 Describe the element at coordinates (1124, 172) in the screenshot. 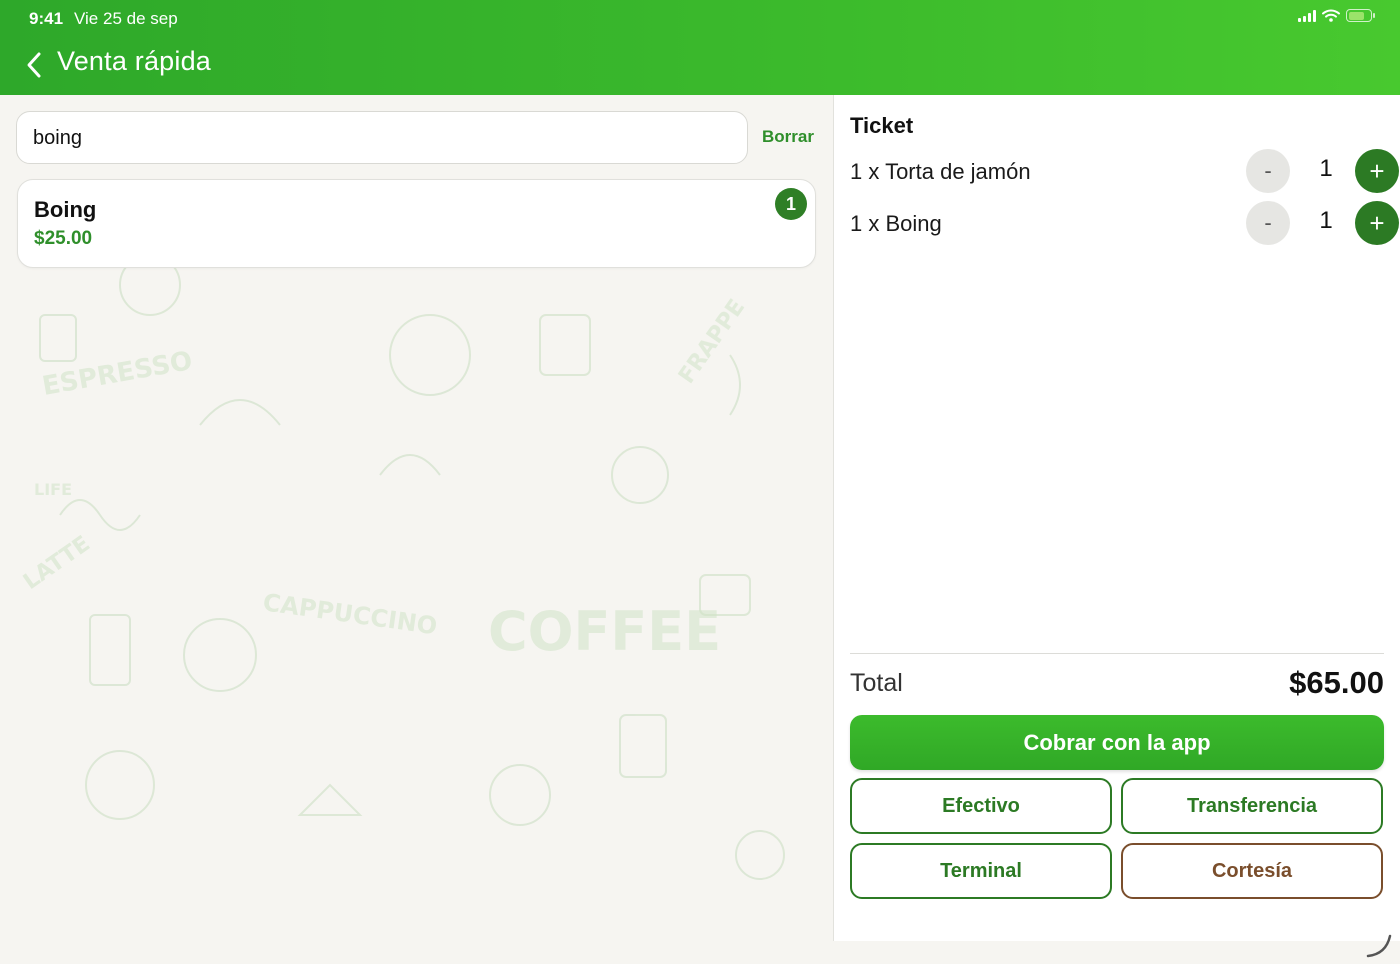

I see `ticket-line-item: 1 x Torta de jamón - 1 +` at that location.